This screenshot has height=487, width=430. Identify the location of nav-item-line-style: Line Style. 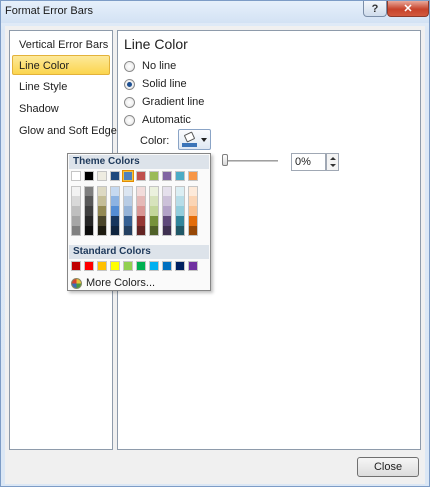
(61, 86).